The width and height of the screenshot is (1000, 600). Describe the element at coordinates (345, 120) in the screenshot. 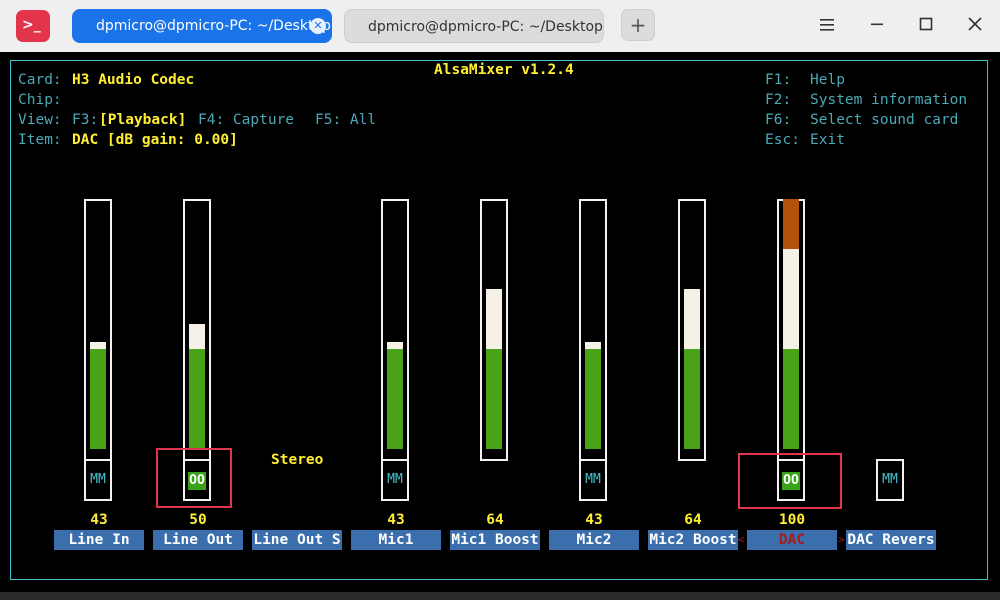

I see `view-all: F5: All` at that location.